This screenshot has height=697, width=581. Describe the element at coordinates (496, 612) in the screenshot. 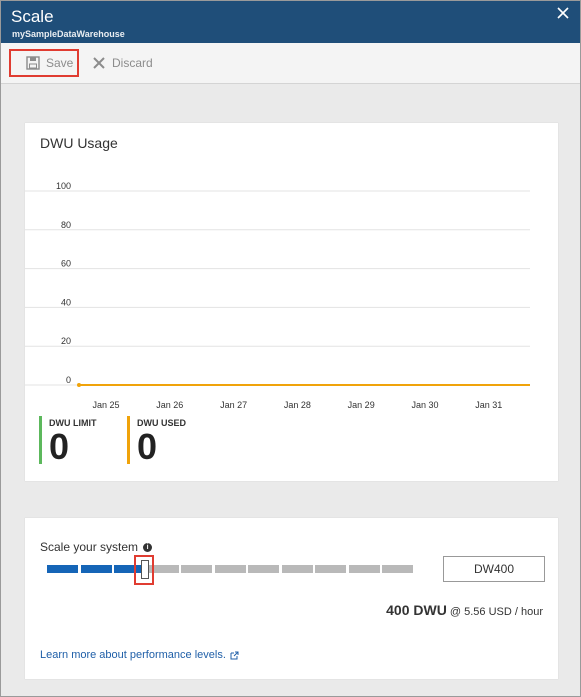

I see `price-rate: @ 5.56 USD / hour` at that location.